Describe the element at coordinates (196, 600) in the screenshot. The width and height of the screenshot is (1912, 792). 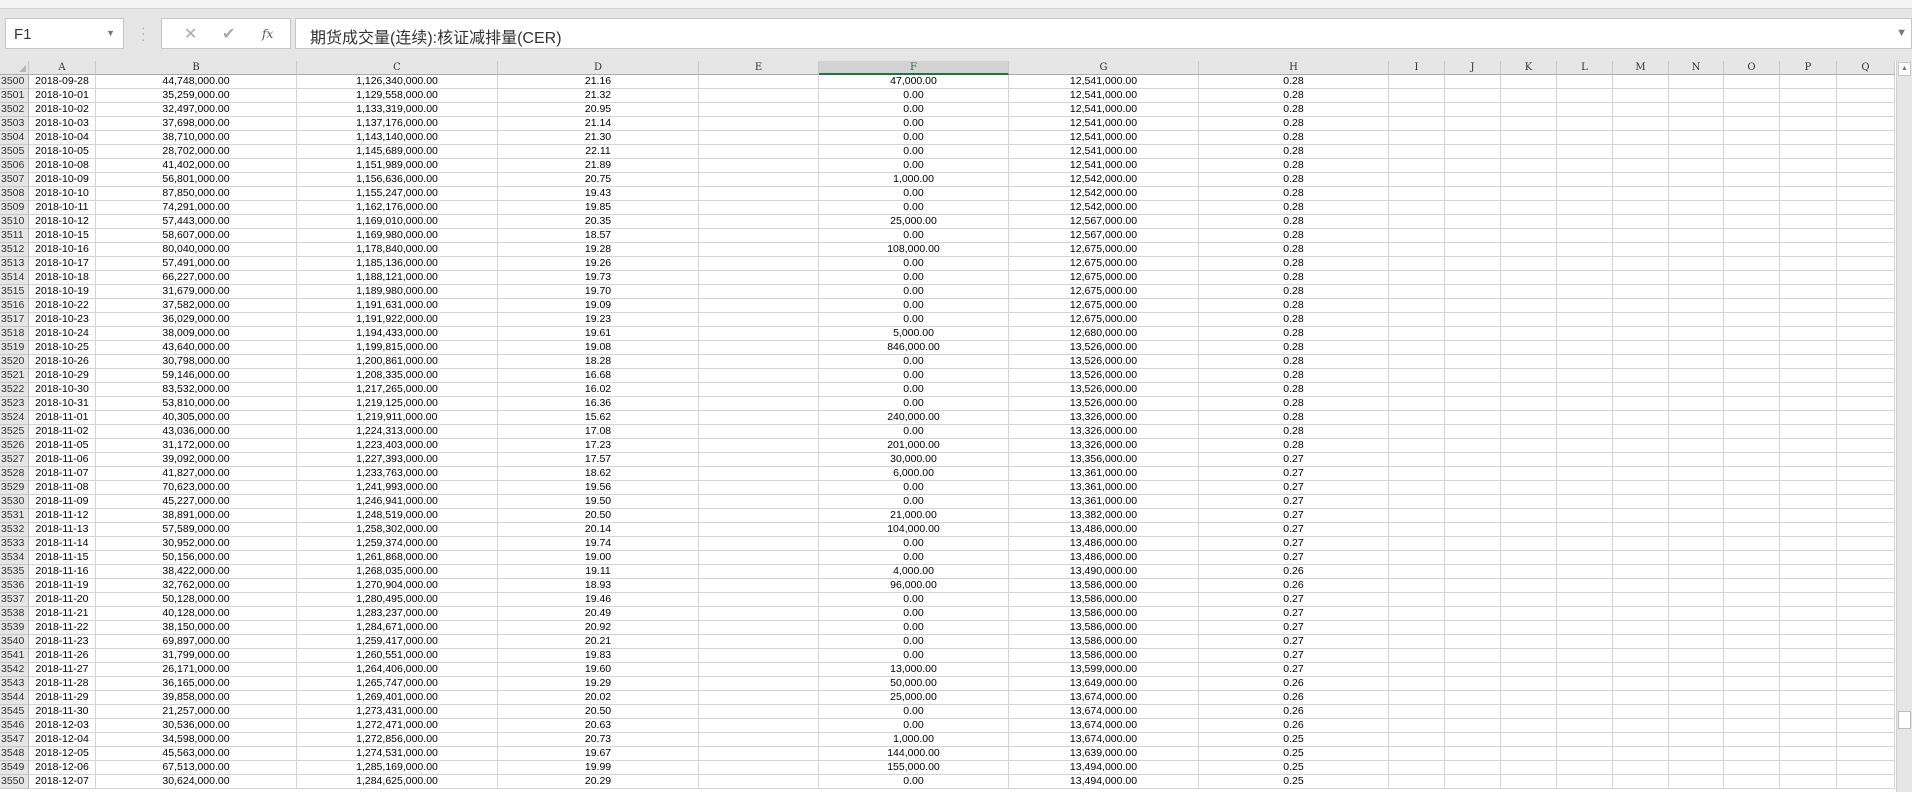
I see `cell-b: 50,128,000.00` at that location.